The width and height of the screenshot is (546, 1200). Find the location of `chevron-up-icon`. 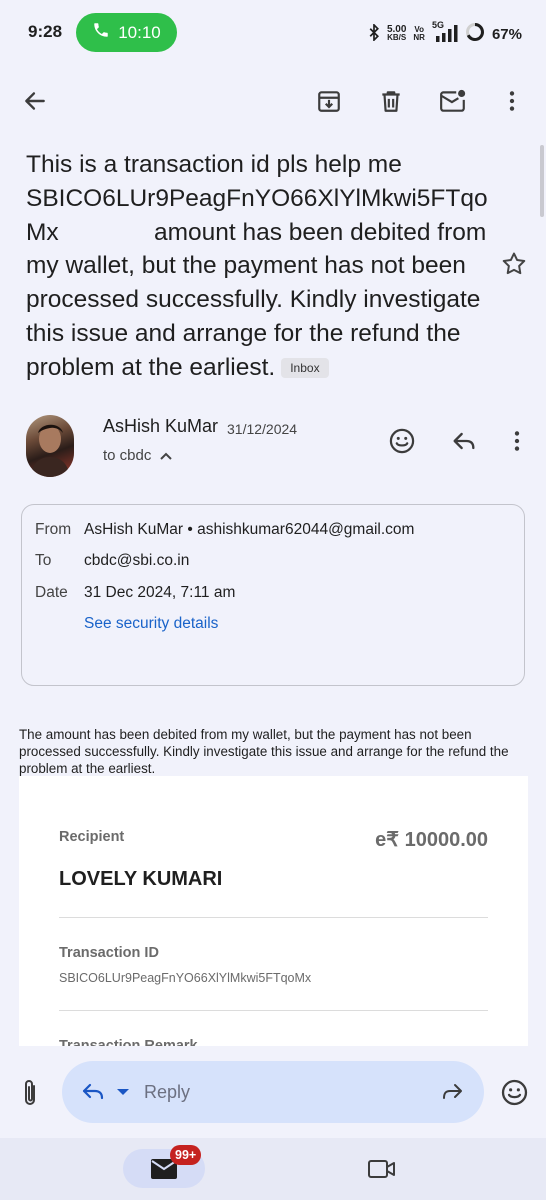

chevron-up-icon is located at coordinates (166, 456).